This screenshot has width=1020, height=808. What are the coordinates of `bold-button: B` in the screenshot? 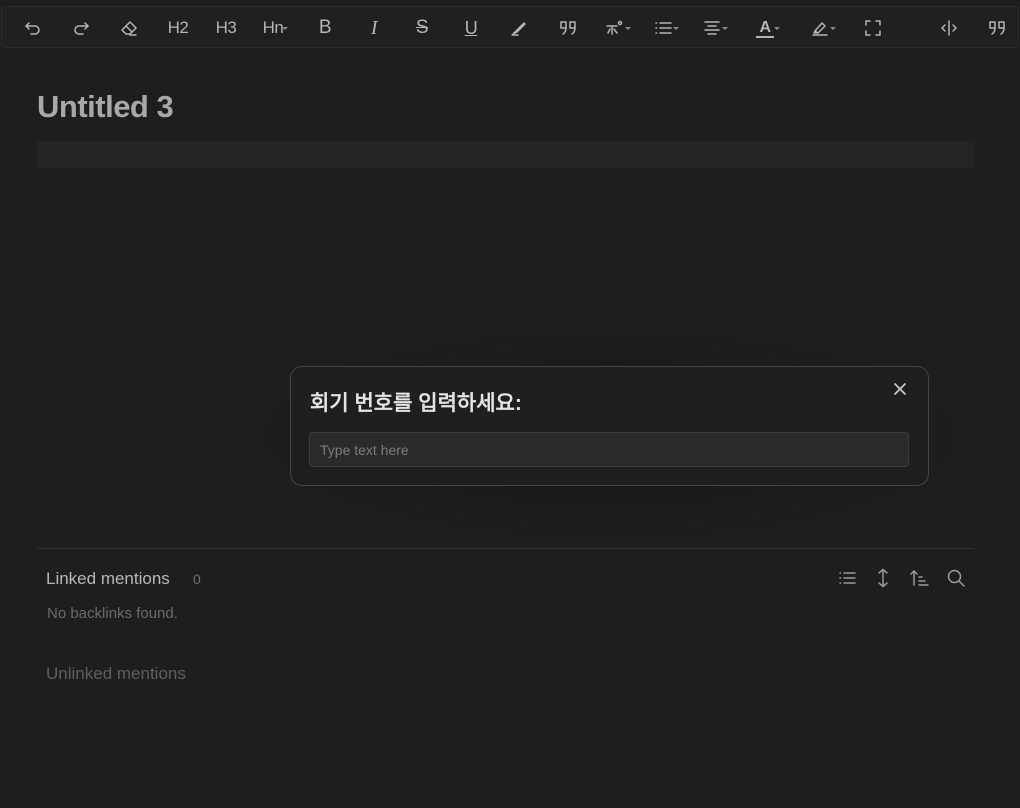 It's located at (325, 28).